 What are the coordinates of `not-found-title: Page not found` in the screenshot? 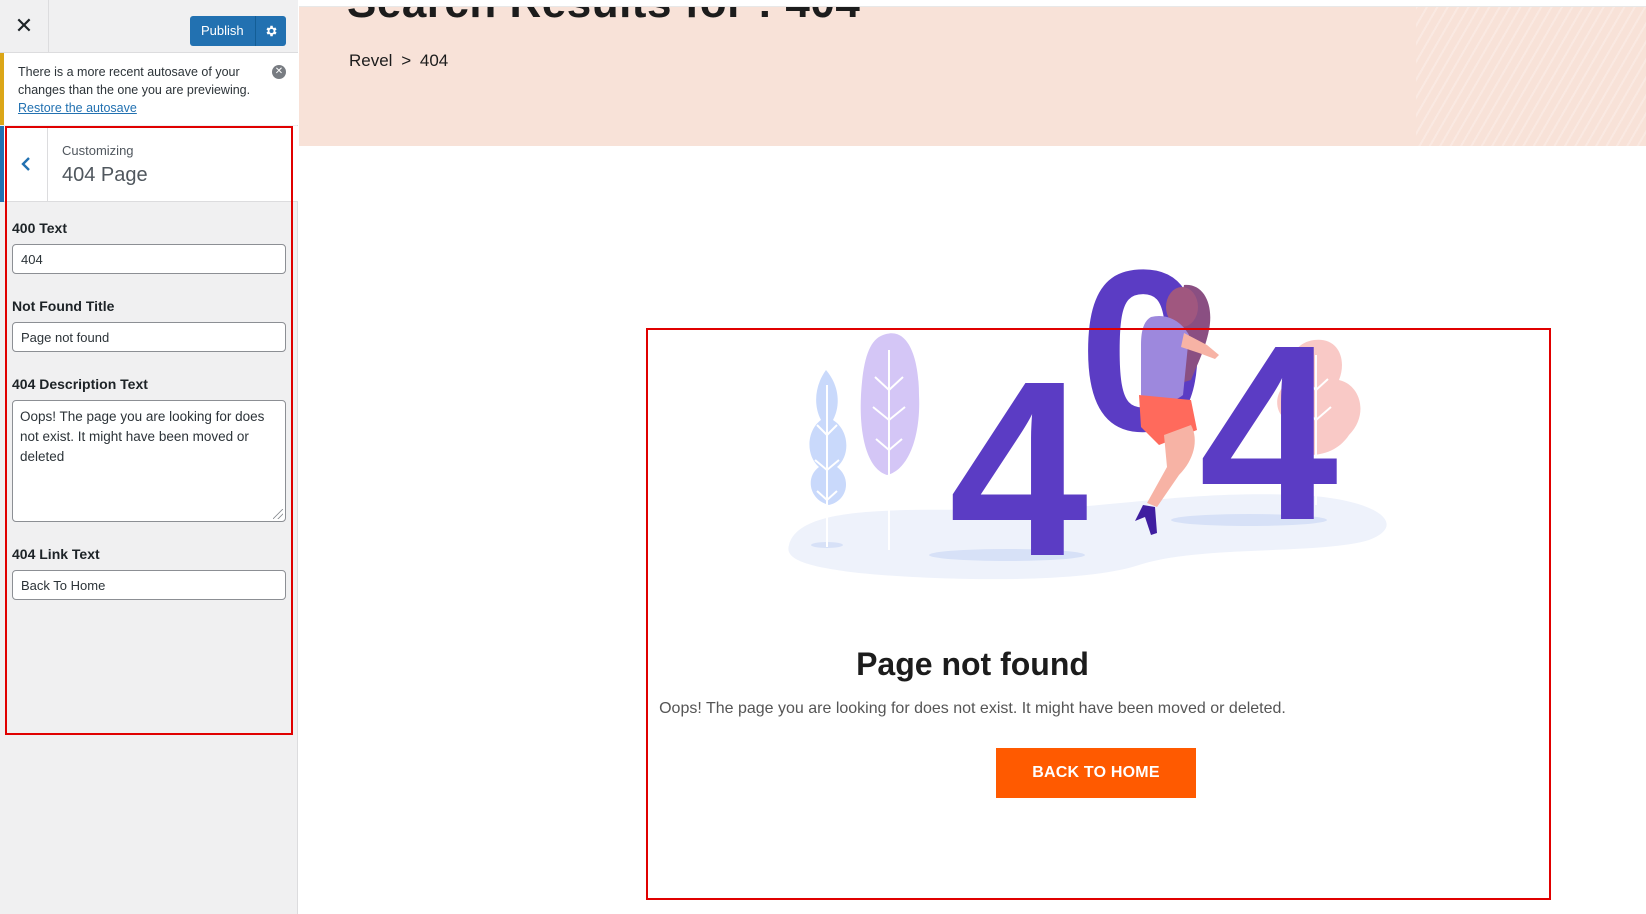 It's located at (972, 664).